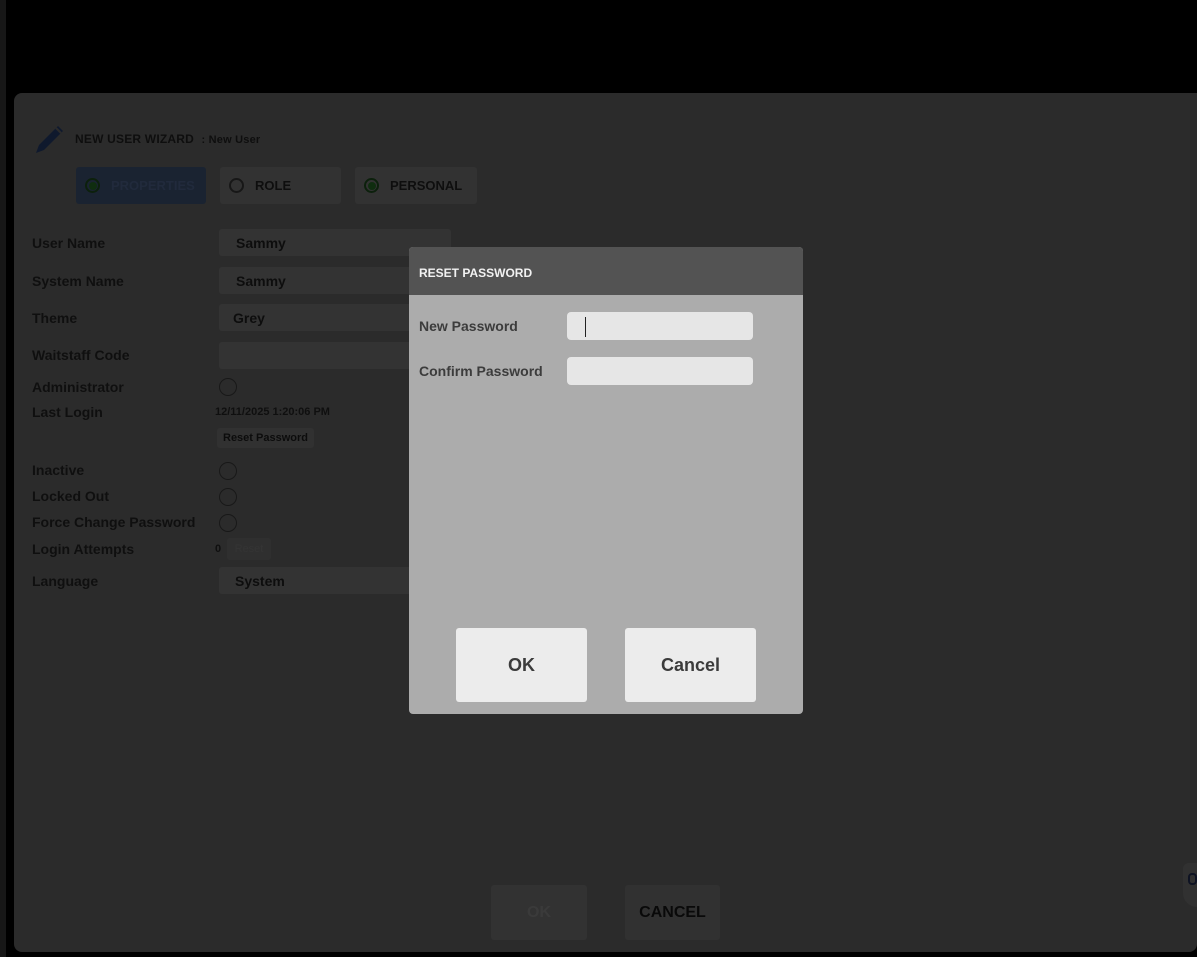 This screenshot has width=1197, height=957. Describe the element at coordinates (468, 326) in the screenshot. I see `new-password-label: New Password` at that location.